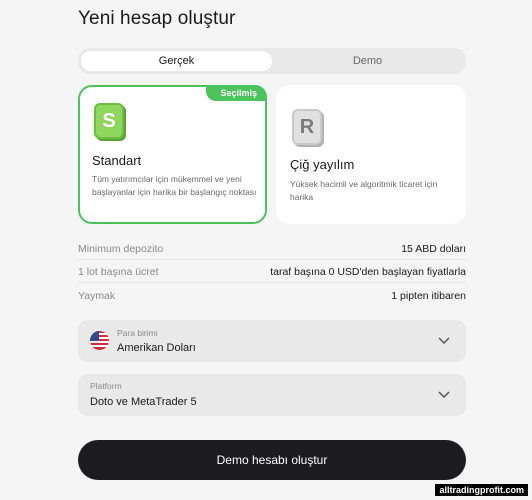  What do you see at coordinates (272, 296) in the screenshot?
I see `info-row-spread: Yaymak 1 pipten itibaren` at bounding box center [272, 296].